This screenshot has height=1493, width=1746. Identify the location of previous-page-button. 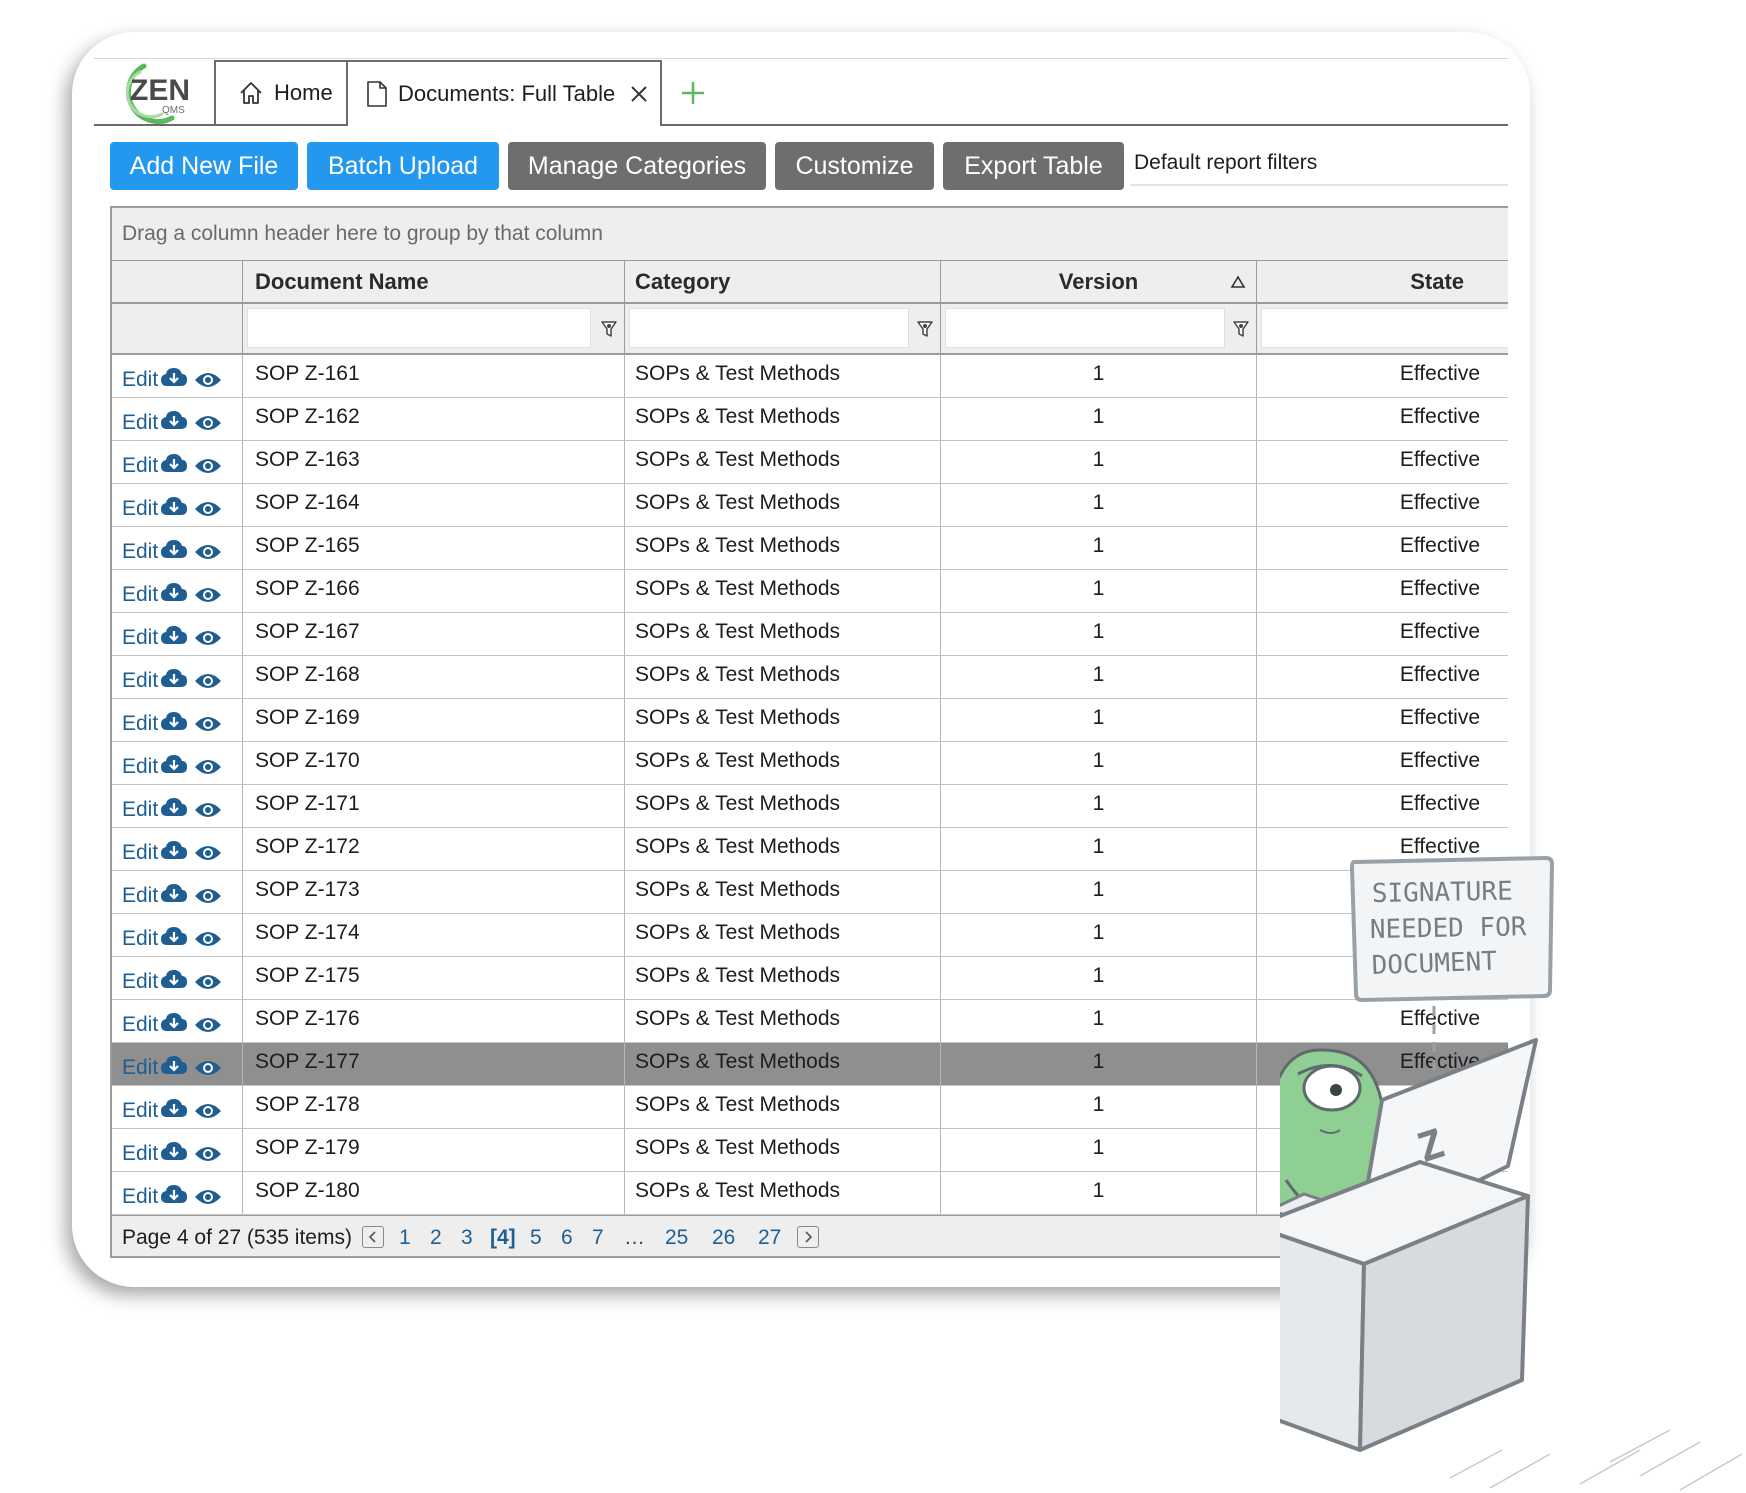
(373, 1237).